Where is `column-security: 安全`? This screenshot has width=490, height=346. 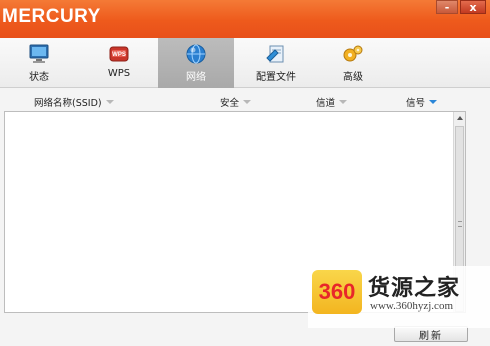
column-security: 安全 is located at coordinates (236, 102).